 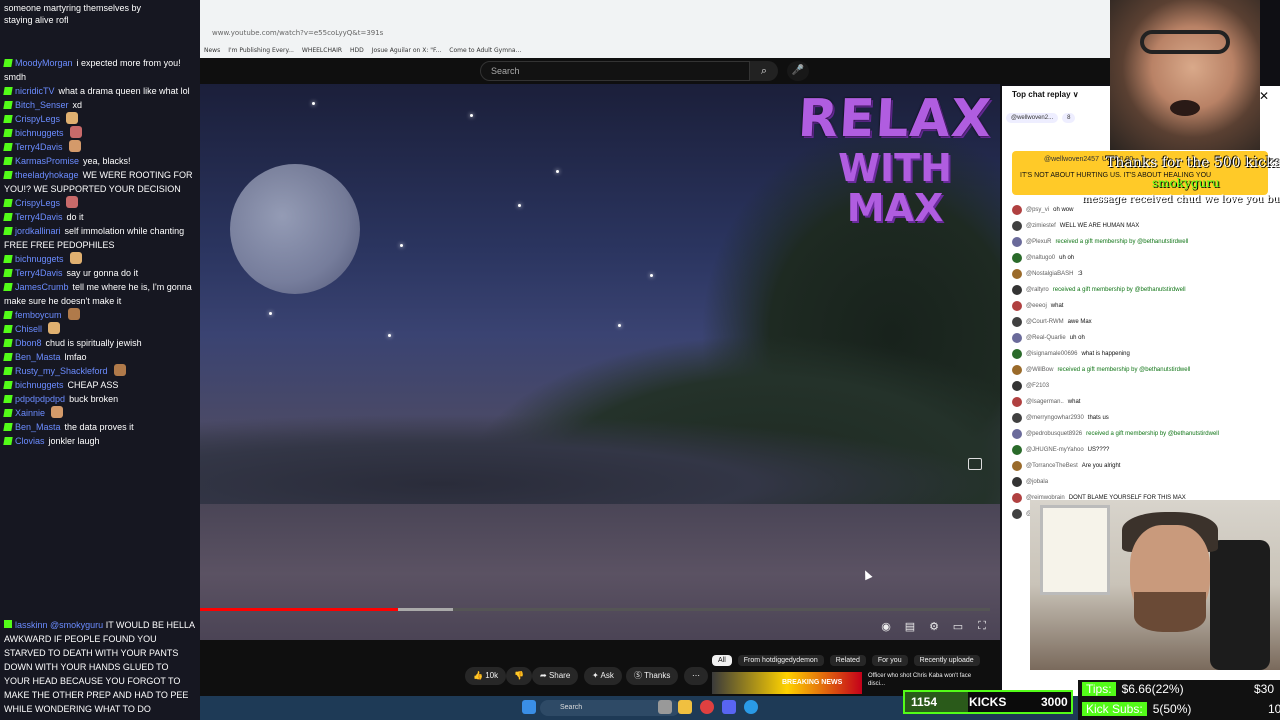 What do you see at coordinates (665, 707) in the screenshot?
I see `task-view-icon` at bounding box center [665, 707].